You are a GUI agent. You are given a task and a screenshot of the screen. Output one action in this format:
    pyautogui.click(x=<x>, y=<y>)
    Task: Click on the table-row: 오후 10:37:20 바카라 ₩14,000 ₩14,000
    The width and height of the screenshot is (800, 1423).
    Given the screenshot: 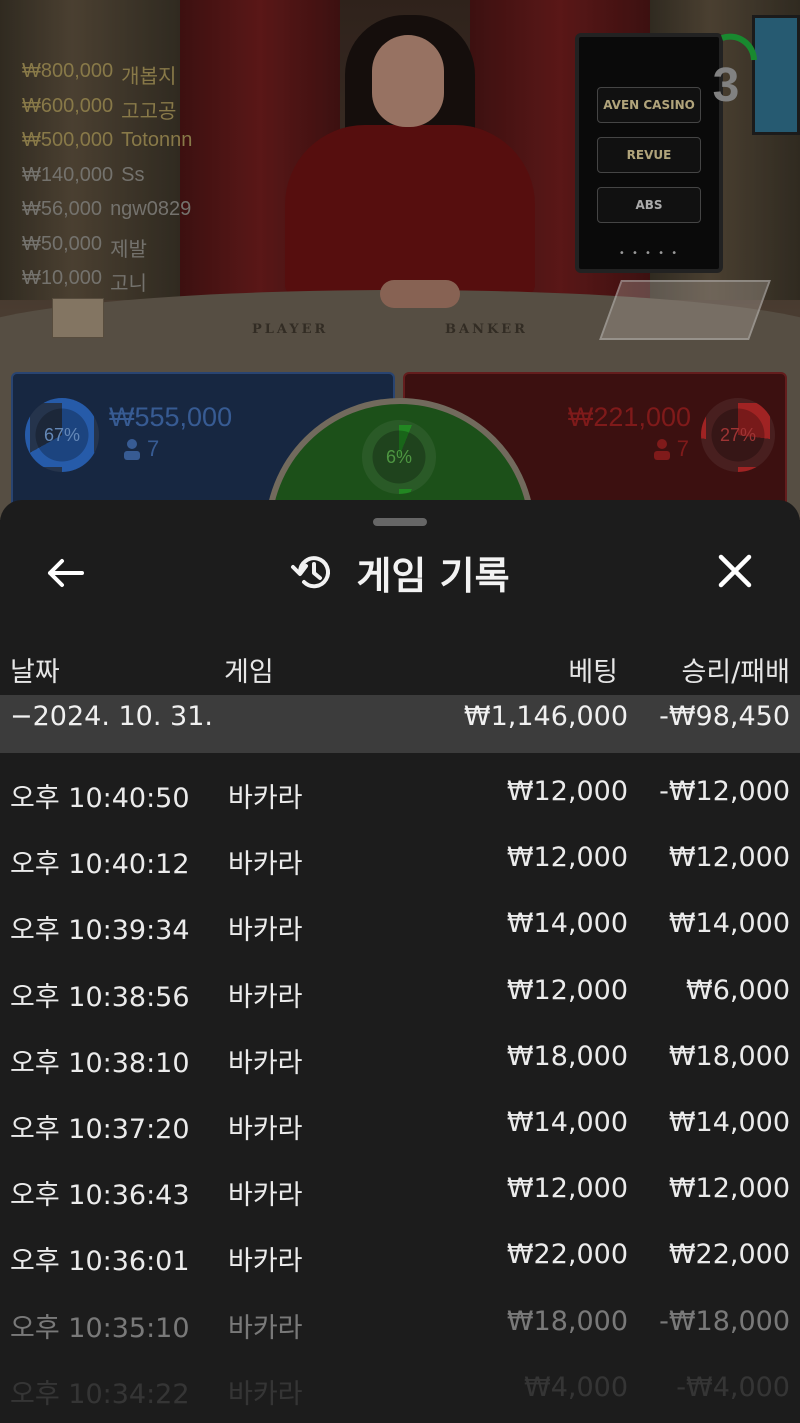 What is the action you would take?
    pyautogui.click(x=400, y=1124)
    